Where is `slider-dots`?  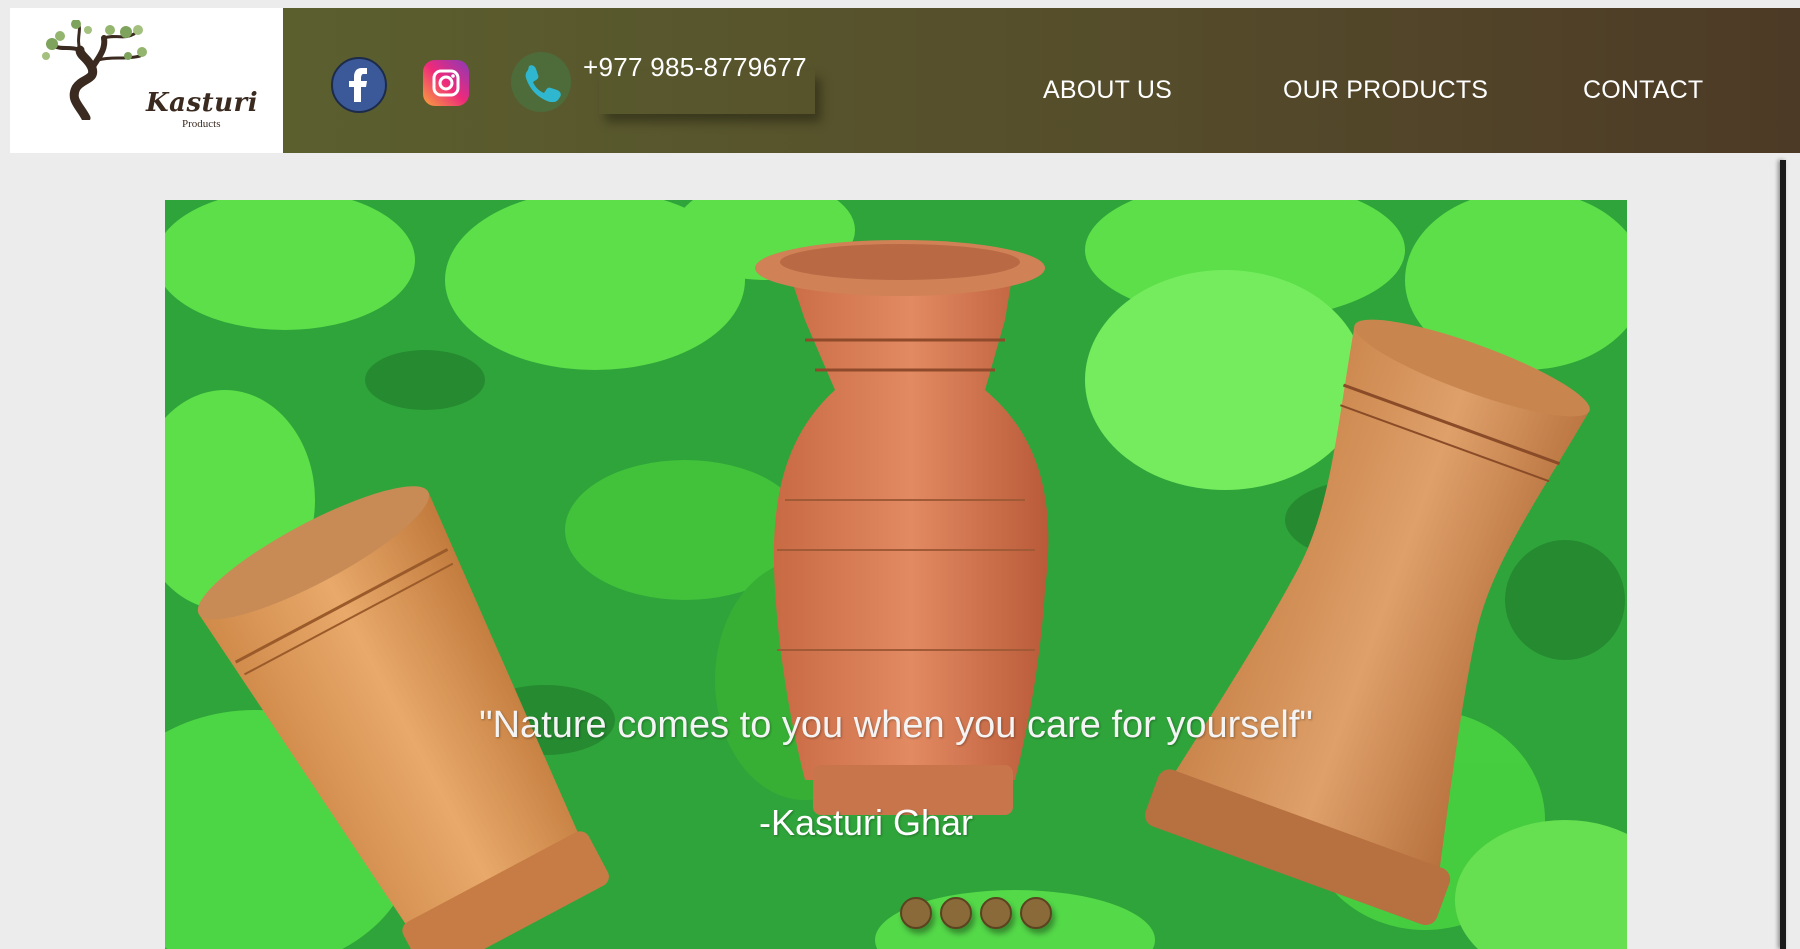 slider-dots is located at coordinates (976, 913).